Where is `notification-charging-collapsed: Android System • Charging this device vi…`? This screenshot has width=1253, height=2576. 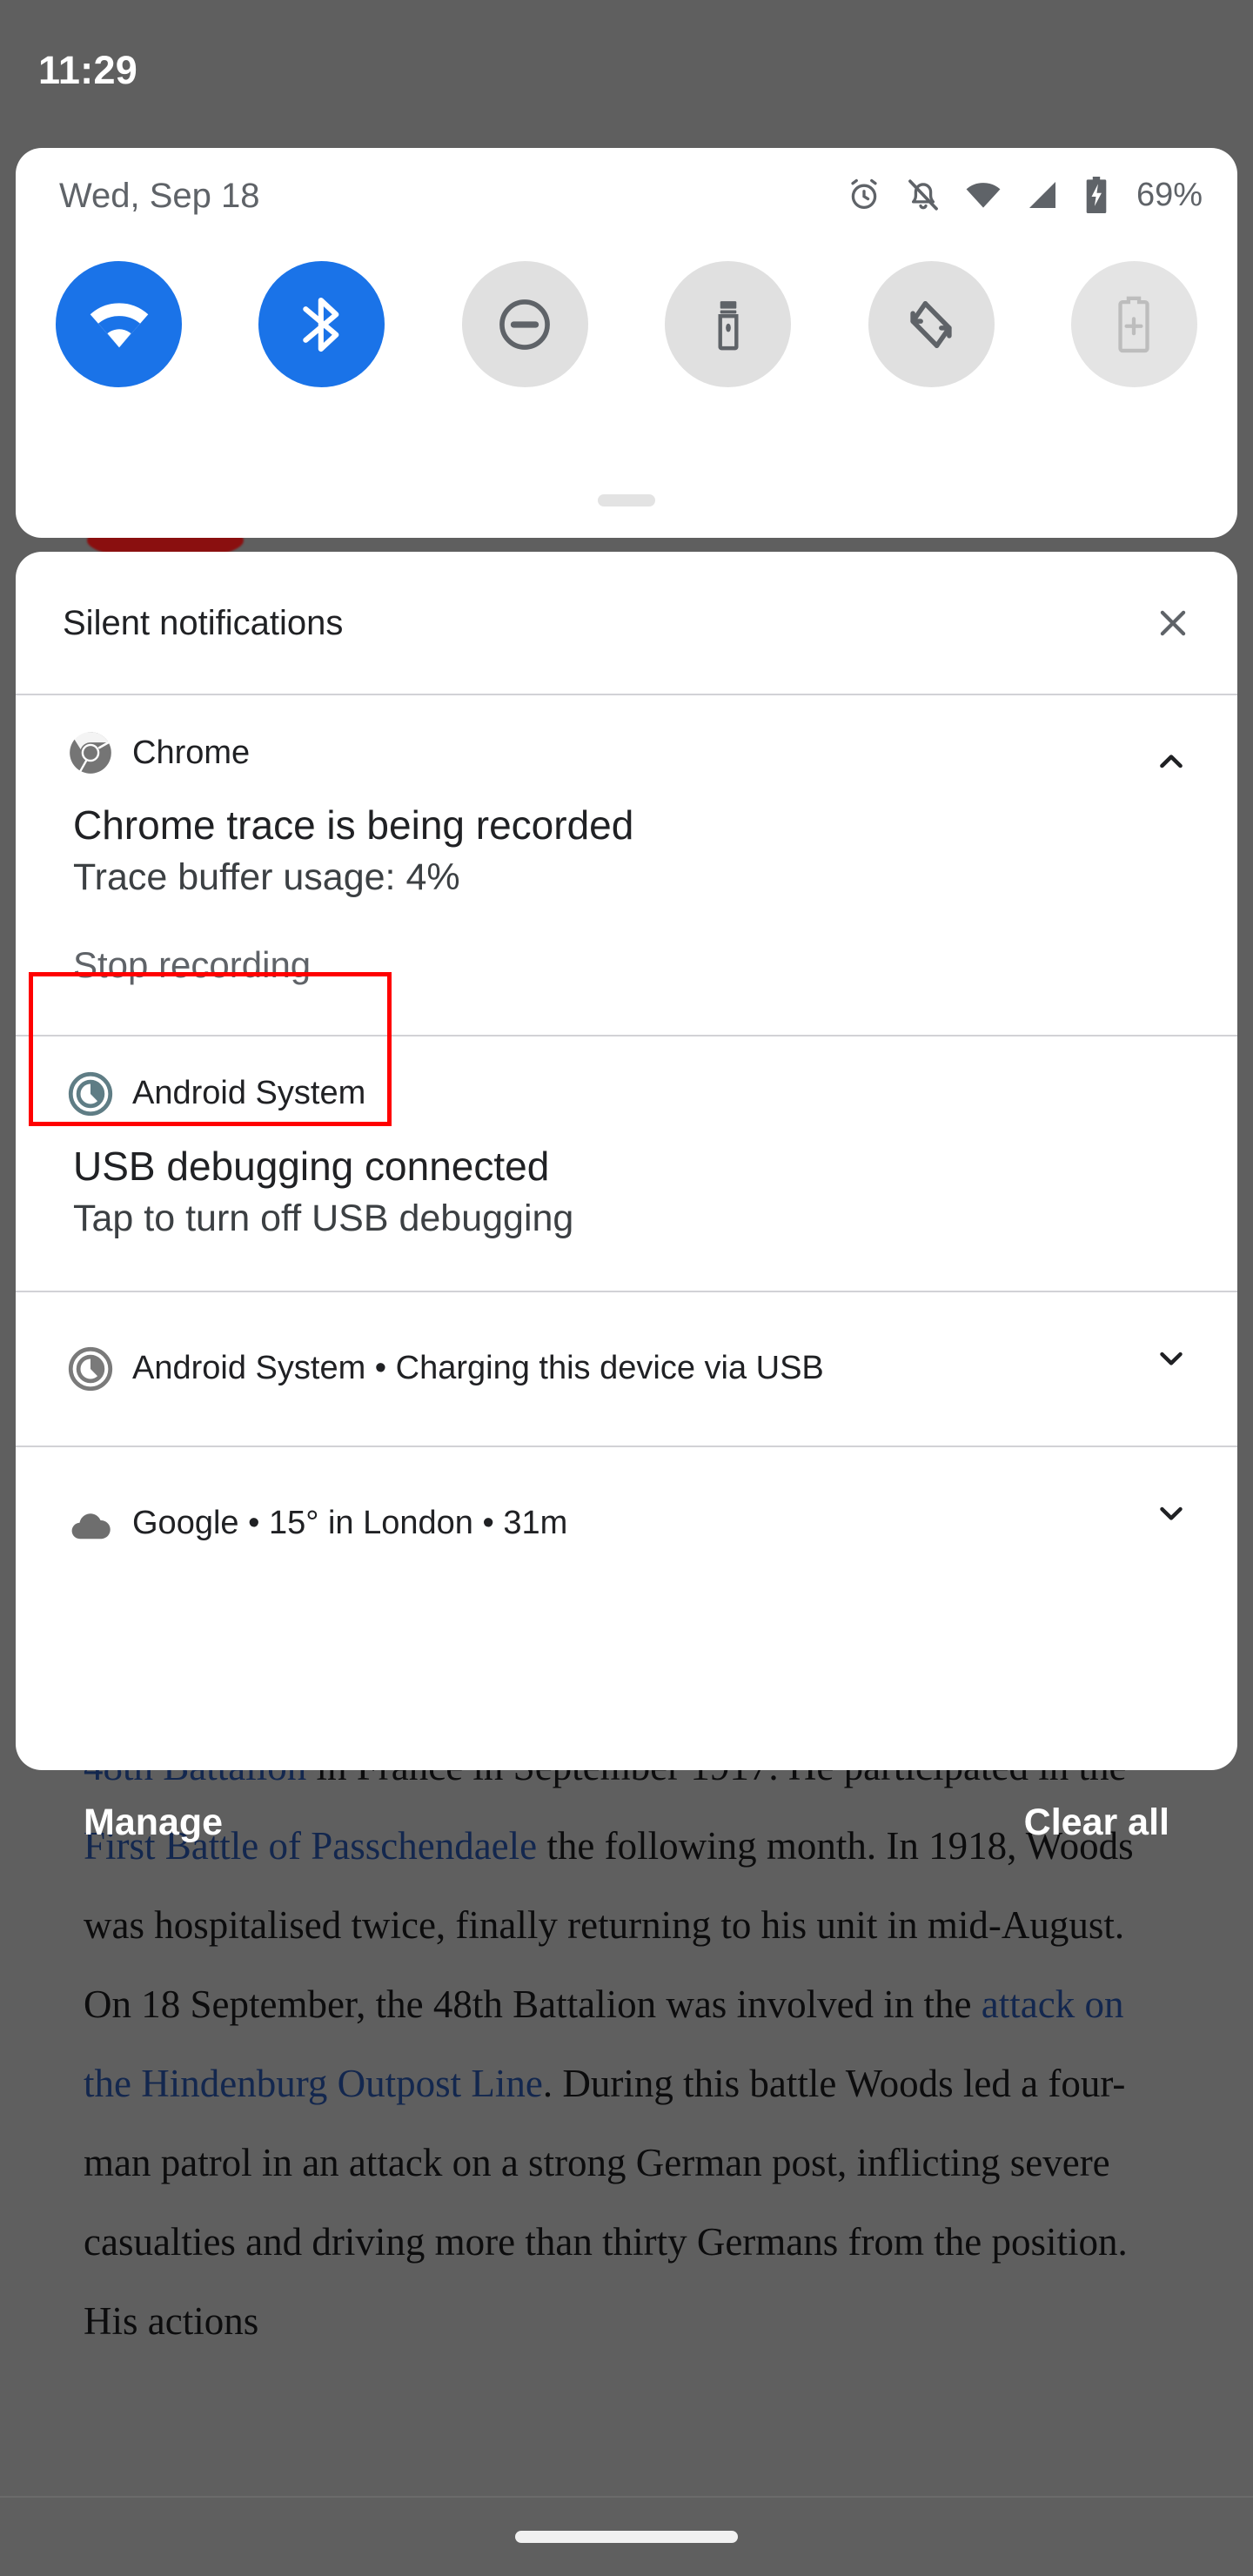 notification-charging-collapsed: Android System • Charging this device vi… is located at coordinates (626, 1369).